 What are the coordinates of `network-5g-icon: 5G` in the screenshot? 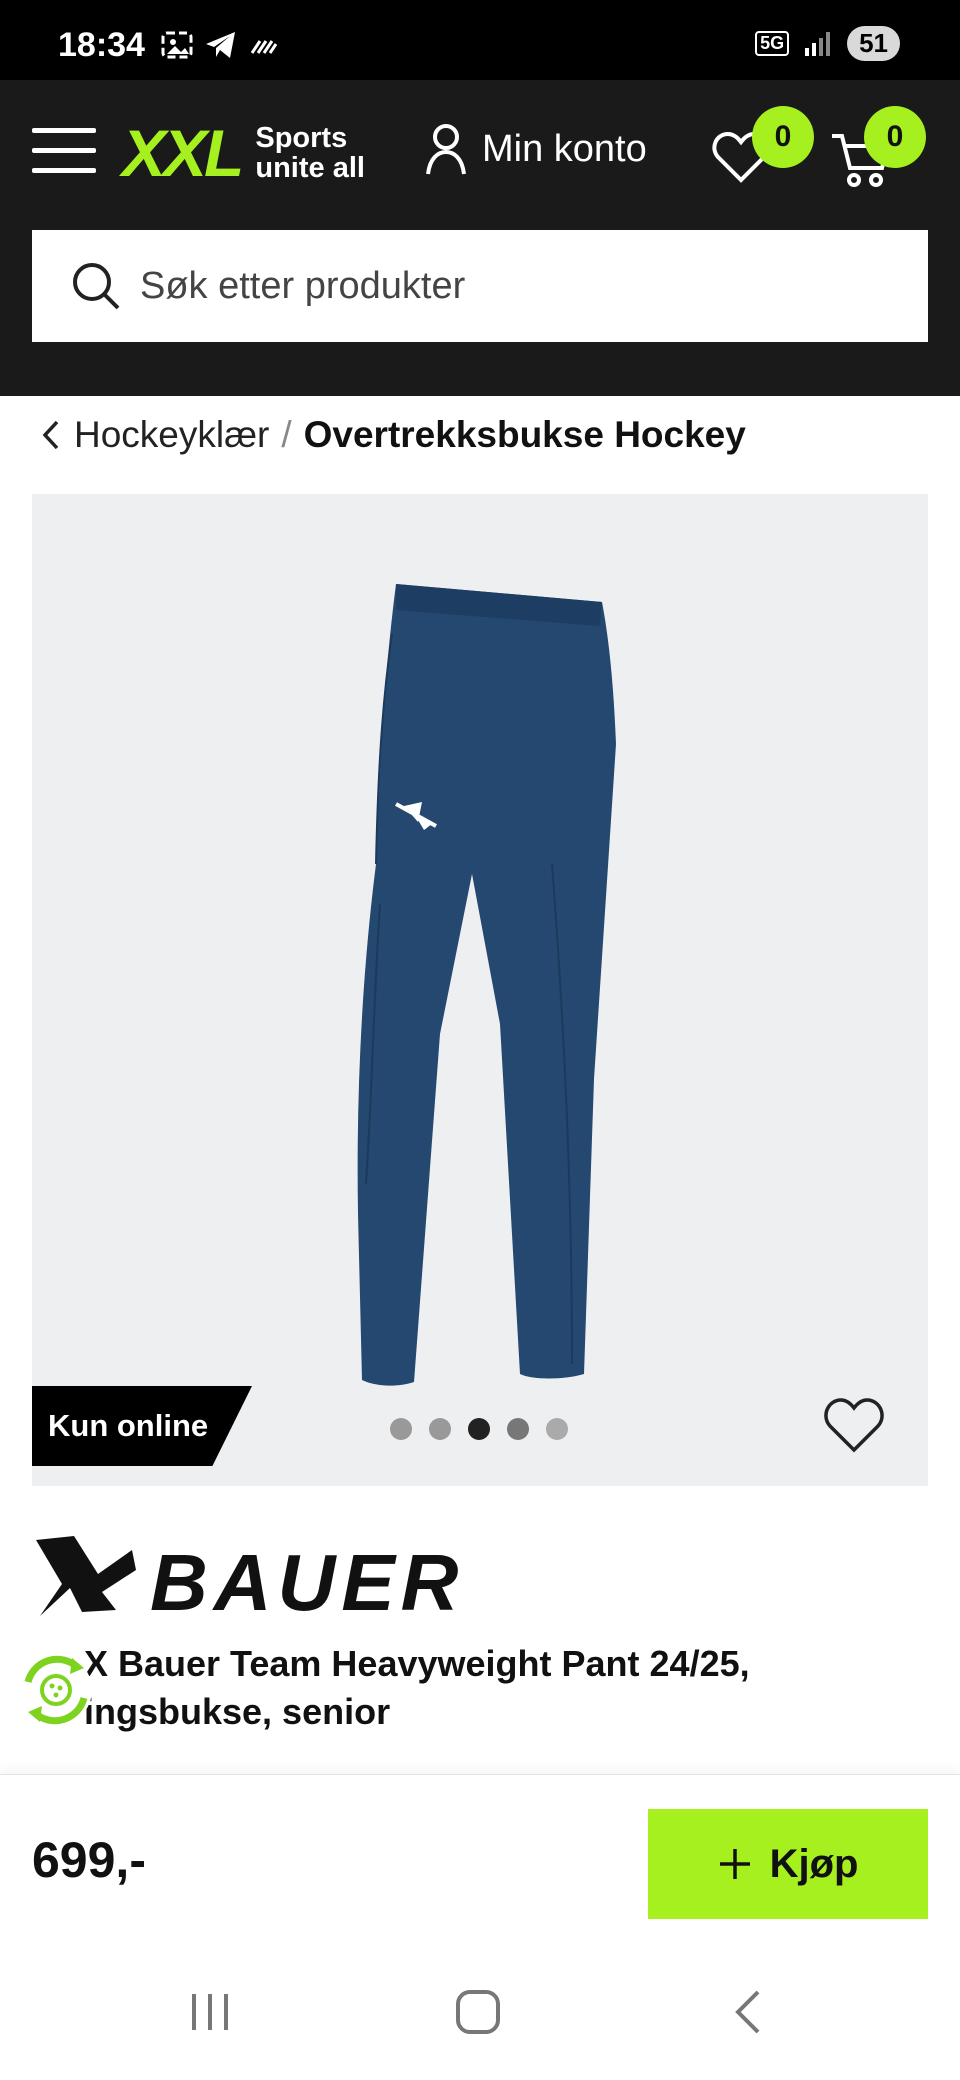 It's located at (772, 43).